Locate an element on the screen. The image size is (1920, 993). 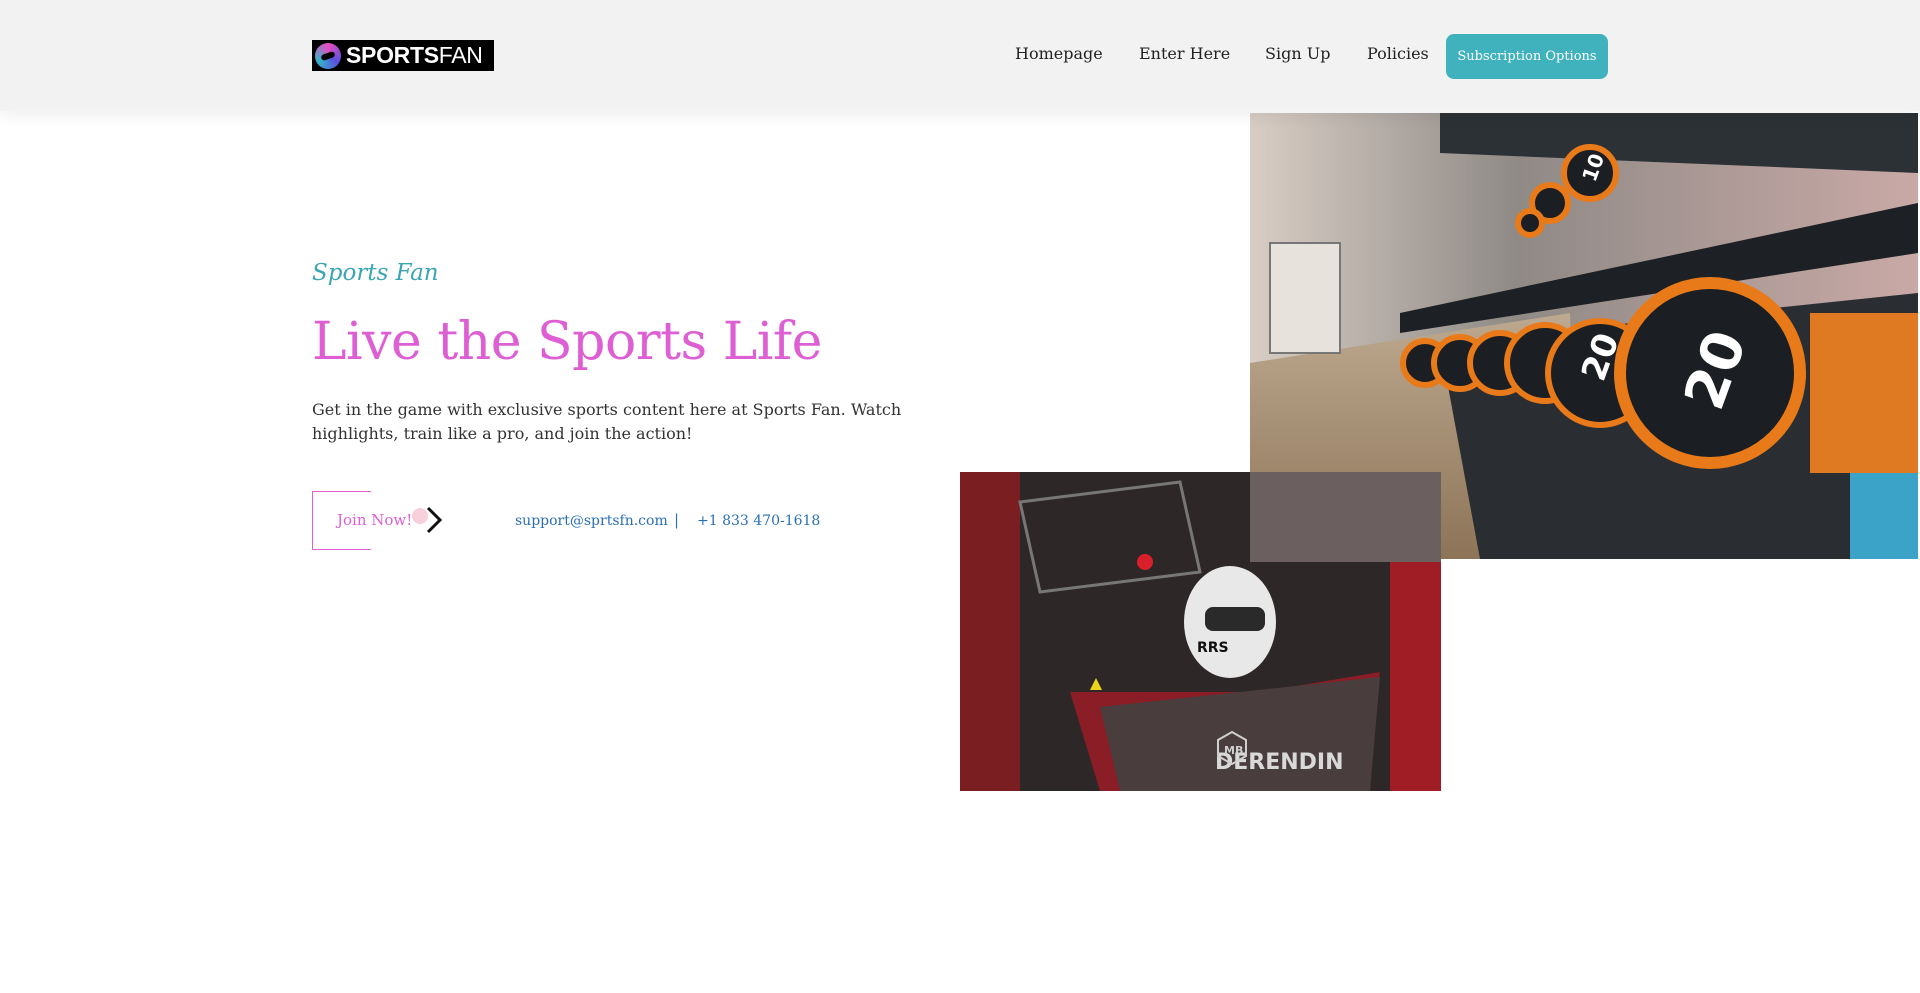
nav-homepage: Homepage is located at coordinates (1059, 53).